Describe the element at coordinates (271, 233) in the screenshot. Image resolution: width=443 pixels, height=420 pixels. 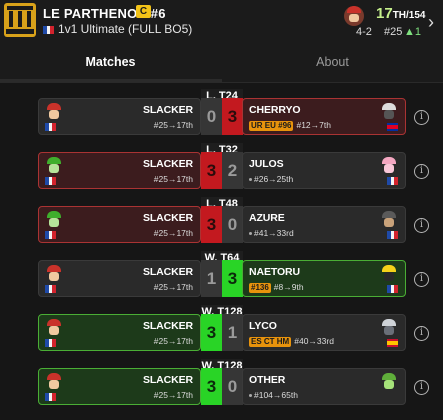
I see `opponent-seed-line: #41→33rd` at that location.